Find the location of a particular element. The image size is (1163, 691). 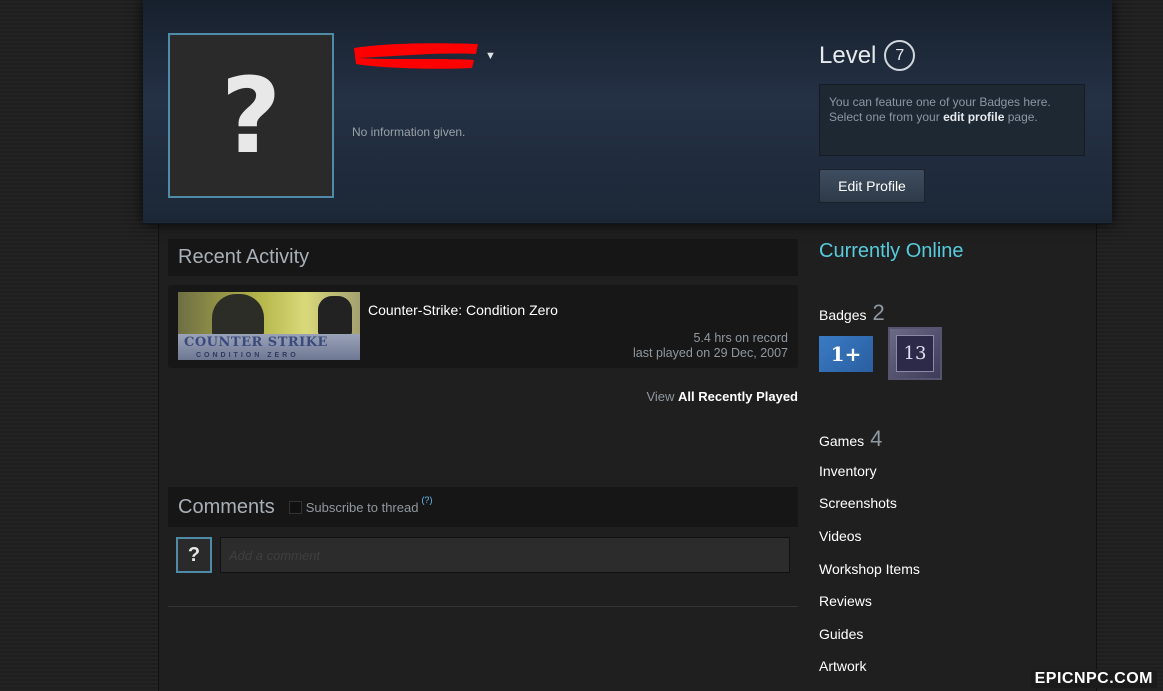

game-hours-on-record: 5.4 hrs on record is located at coordinates (741, 338).